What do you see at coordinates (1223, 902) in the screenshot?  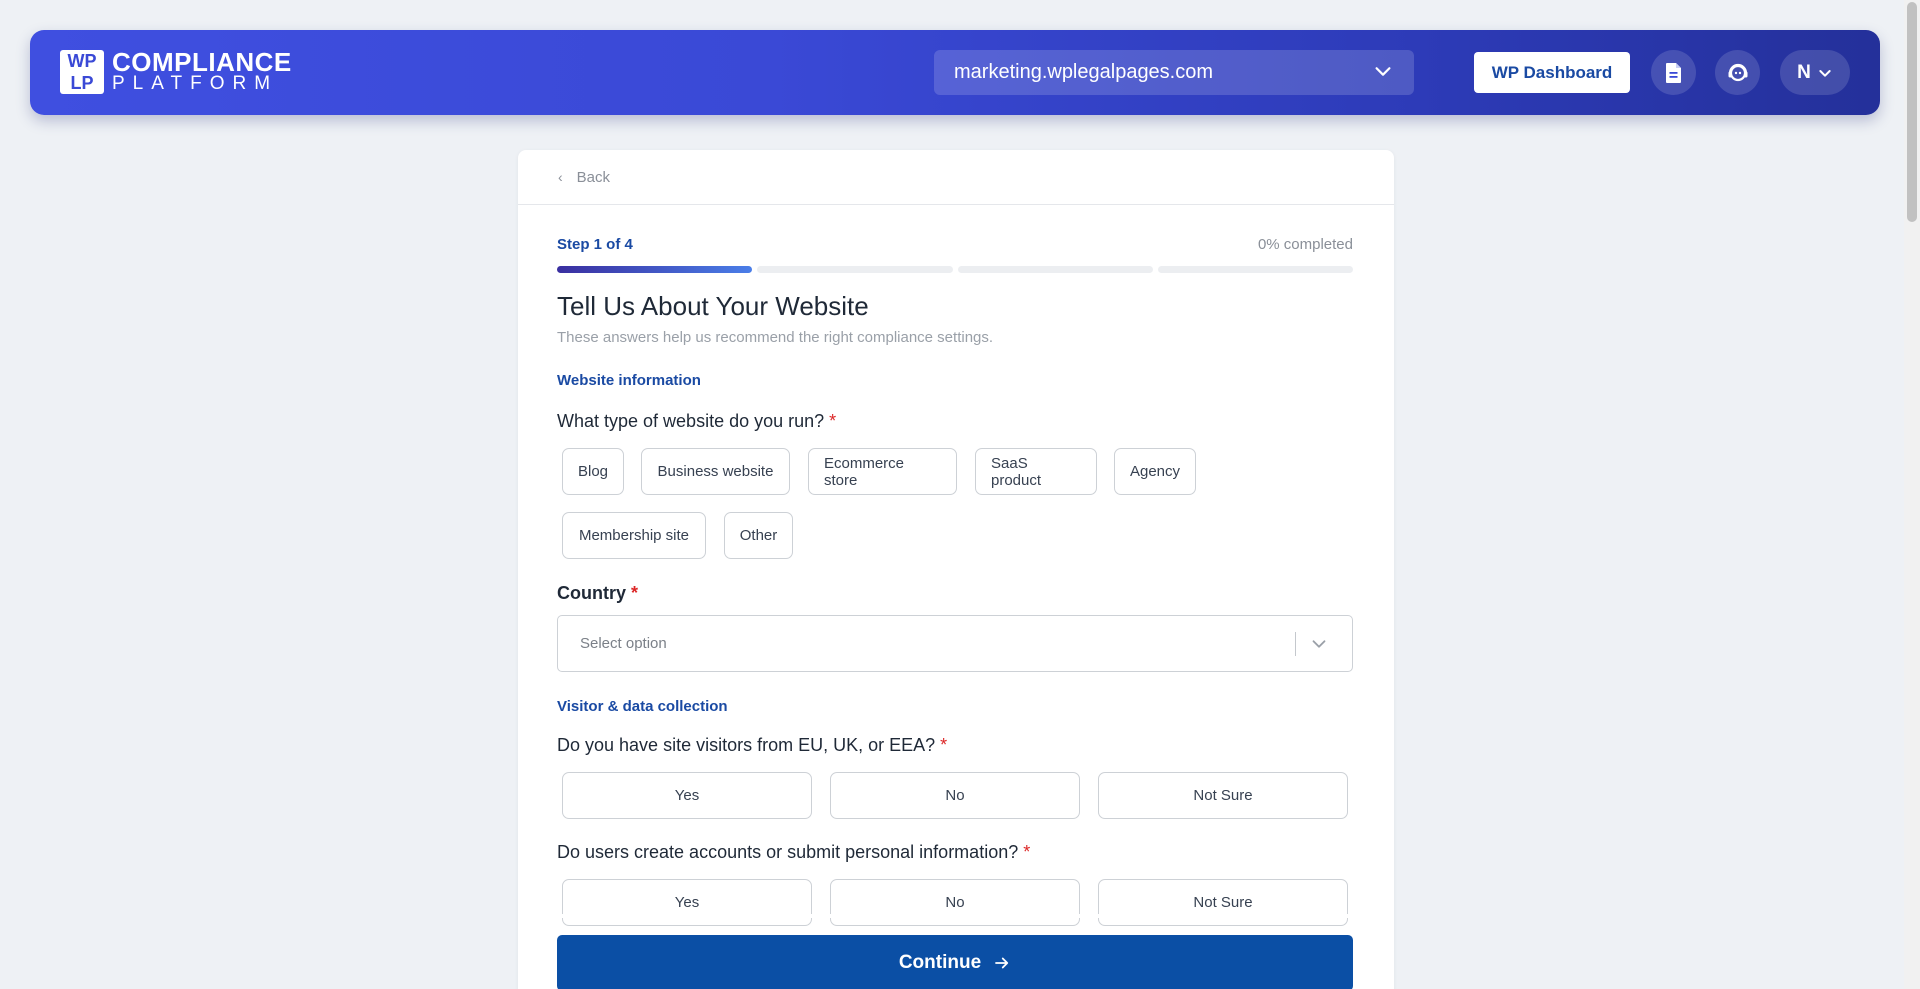 I see `accounts-option-not-sure: Not Sure` at bounding box center [1223, 902].